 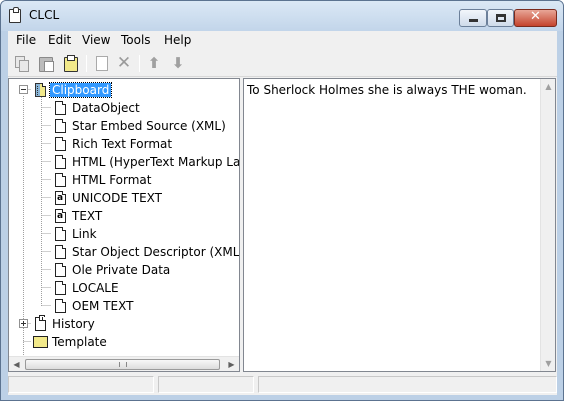 I want to click on window-title: CLCL, so click(x=44, y=15).